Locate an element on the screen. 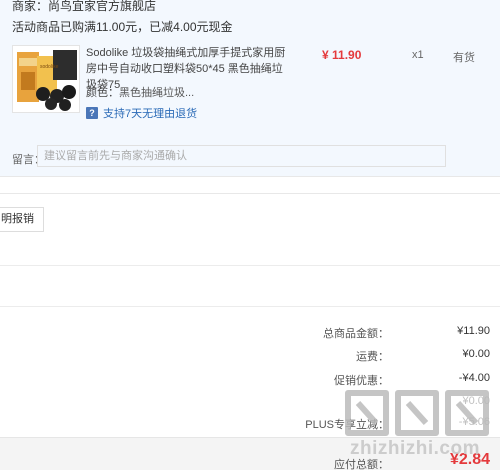 The width and height of the screenshot is (500, 472). invoice-button: 明报销 is located at coordinates (22, 219).